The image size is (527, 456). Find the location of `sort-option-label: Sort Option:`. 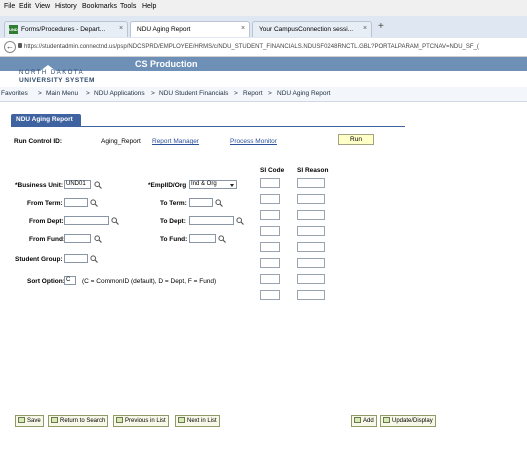

sort-option-label: Sort Option: is located at coordinates (46, 281).